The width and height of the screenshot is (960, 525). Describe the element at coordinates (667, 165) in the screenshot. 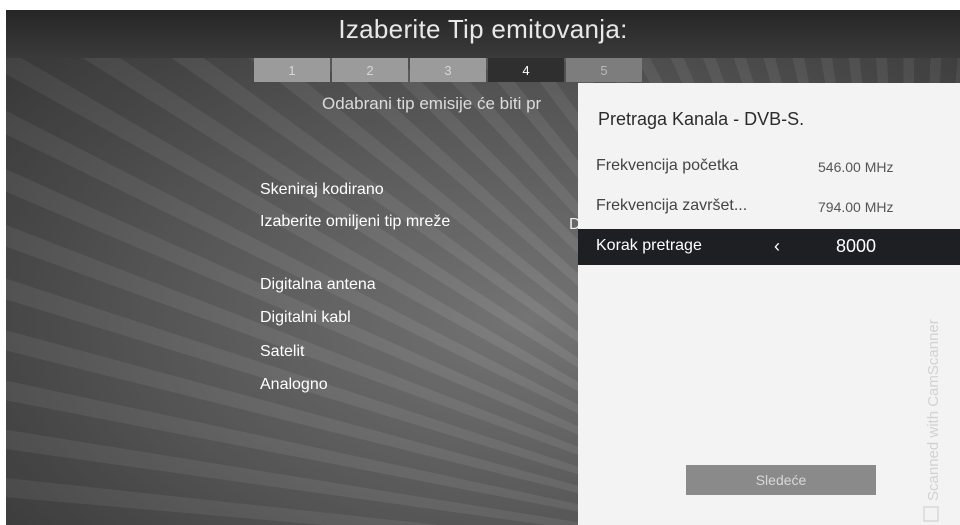

I see `start-frequency-label: Frekvencija početka` at that location.